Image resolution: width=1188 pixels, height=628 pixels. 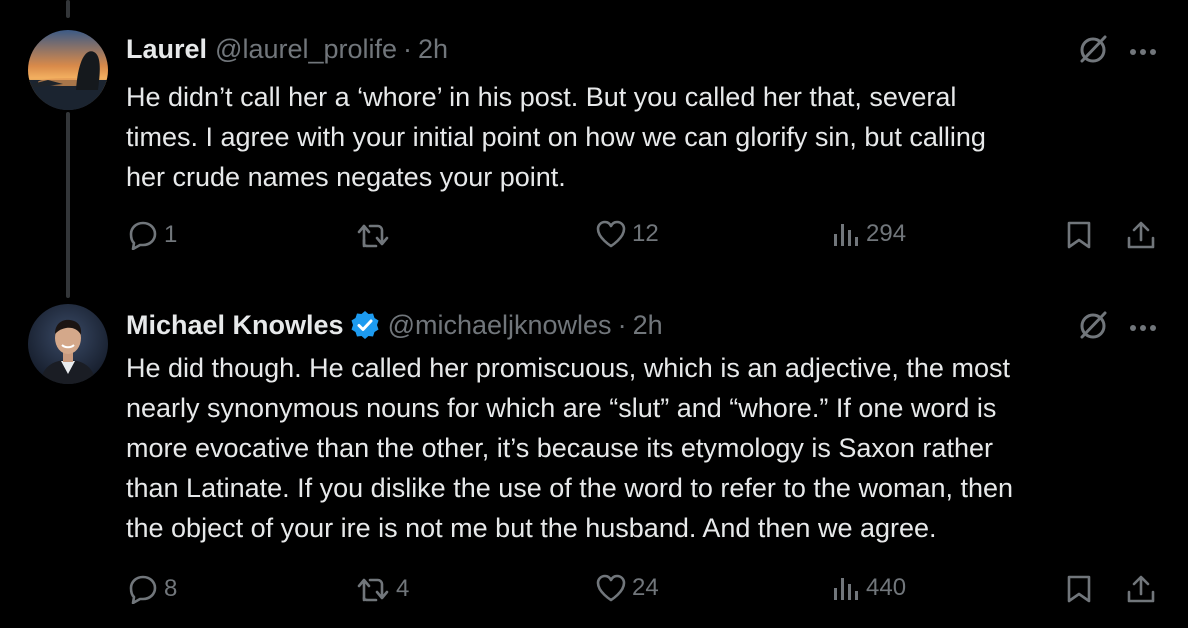 I want to click on like-button: 24, so click(x=627, y=588).